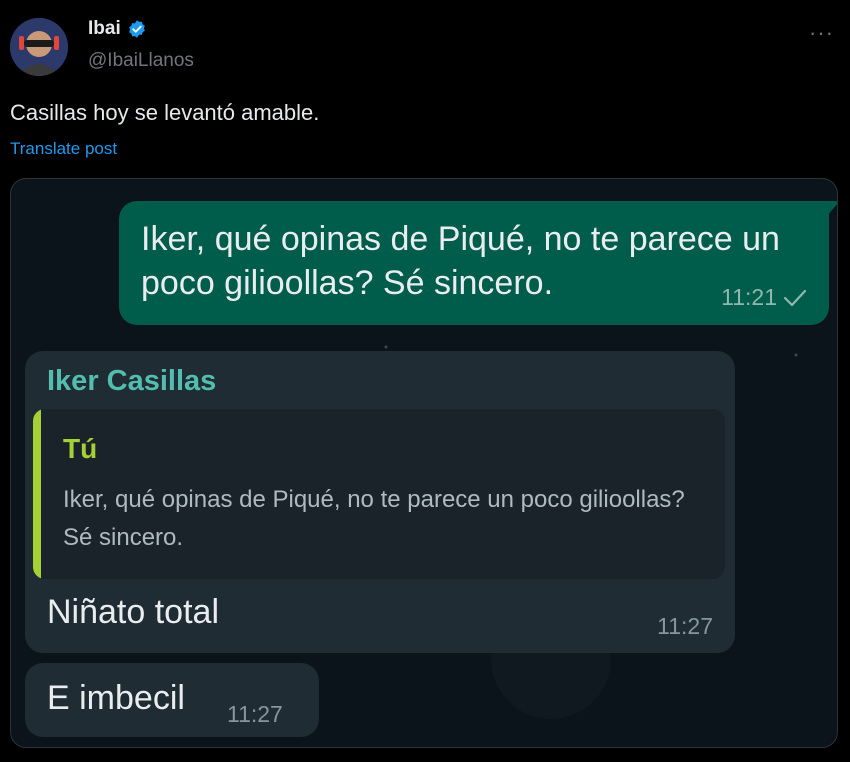  I want to click on avatar, so click(39, 47).